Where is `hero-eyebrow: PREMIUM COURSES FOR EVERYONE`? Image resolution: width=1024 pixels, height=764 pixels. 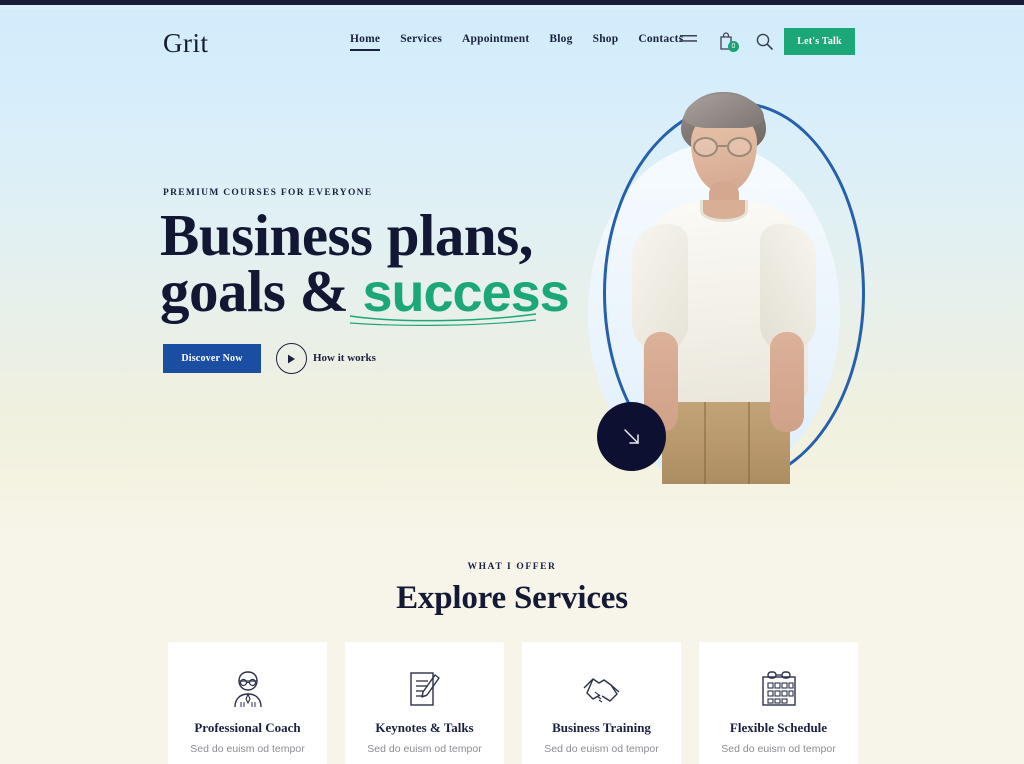 hero-eyebrow: PREMIUM COURSES FOR EVERYONE is located at coordinates (268, 193).